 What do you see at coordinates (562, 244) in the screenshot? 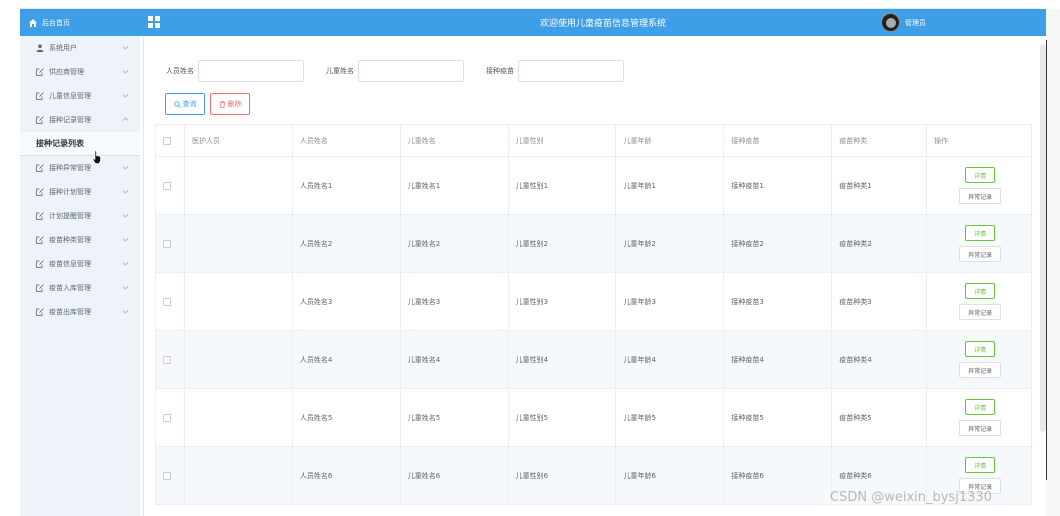
I see `table-cell: 儿童性别2` at bounding box center [562, 244].